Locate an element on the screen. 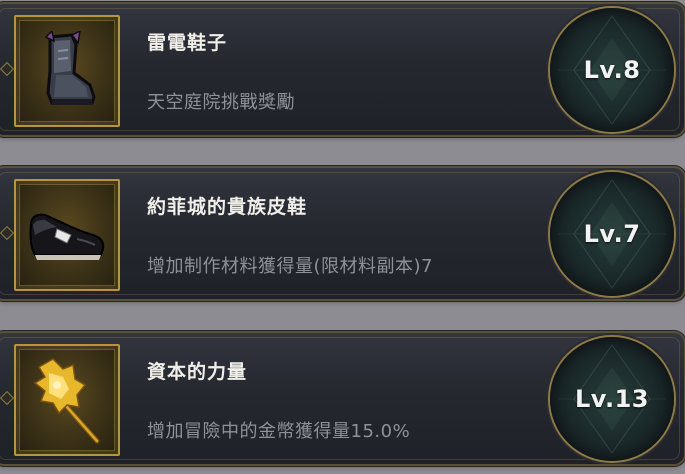 The width and height of the screenshot is (685, 474). level-badge: Lv.8 is located at coordinates (612, 70).